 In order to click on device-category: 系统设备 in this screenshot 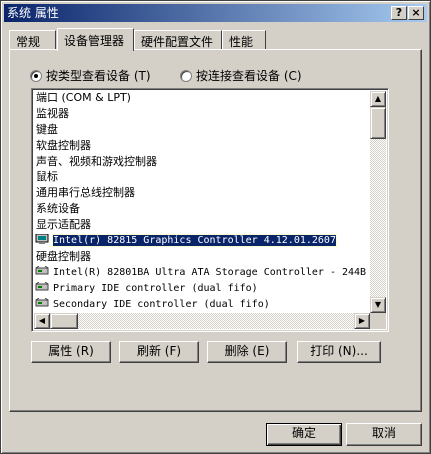, I will do `click(202, 209)`.